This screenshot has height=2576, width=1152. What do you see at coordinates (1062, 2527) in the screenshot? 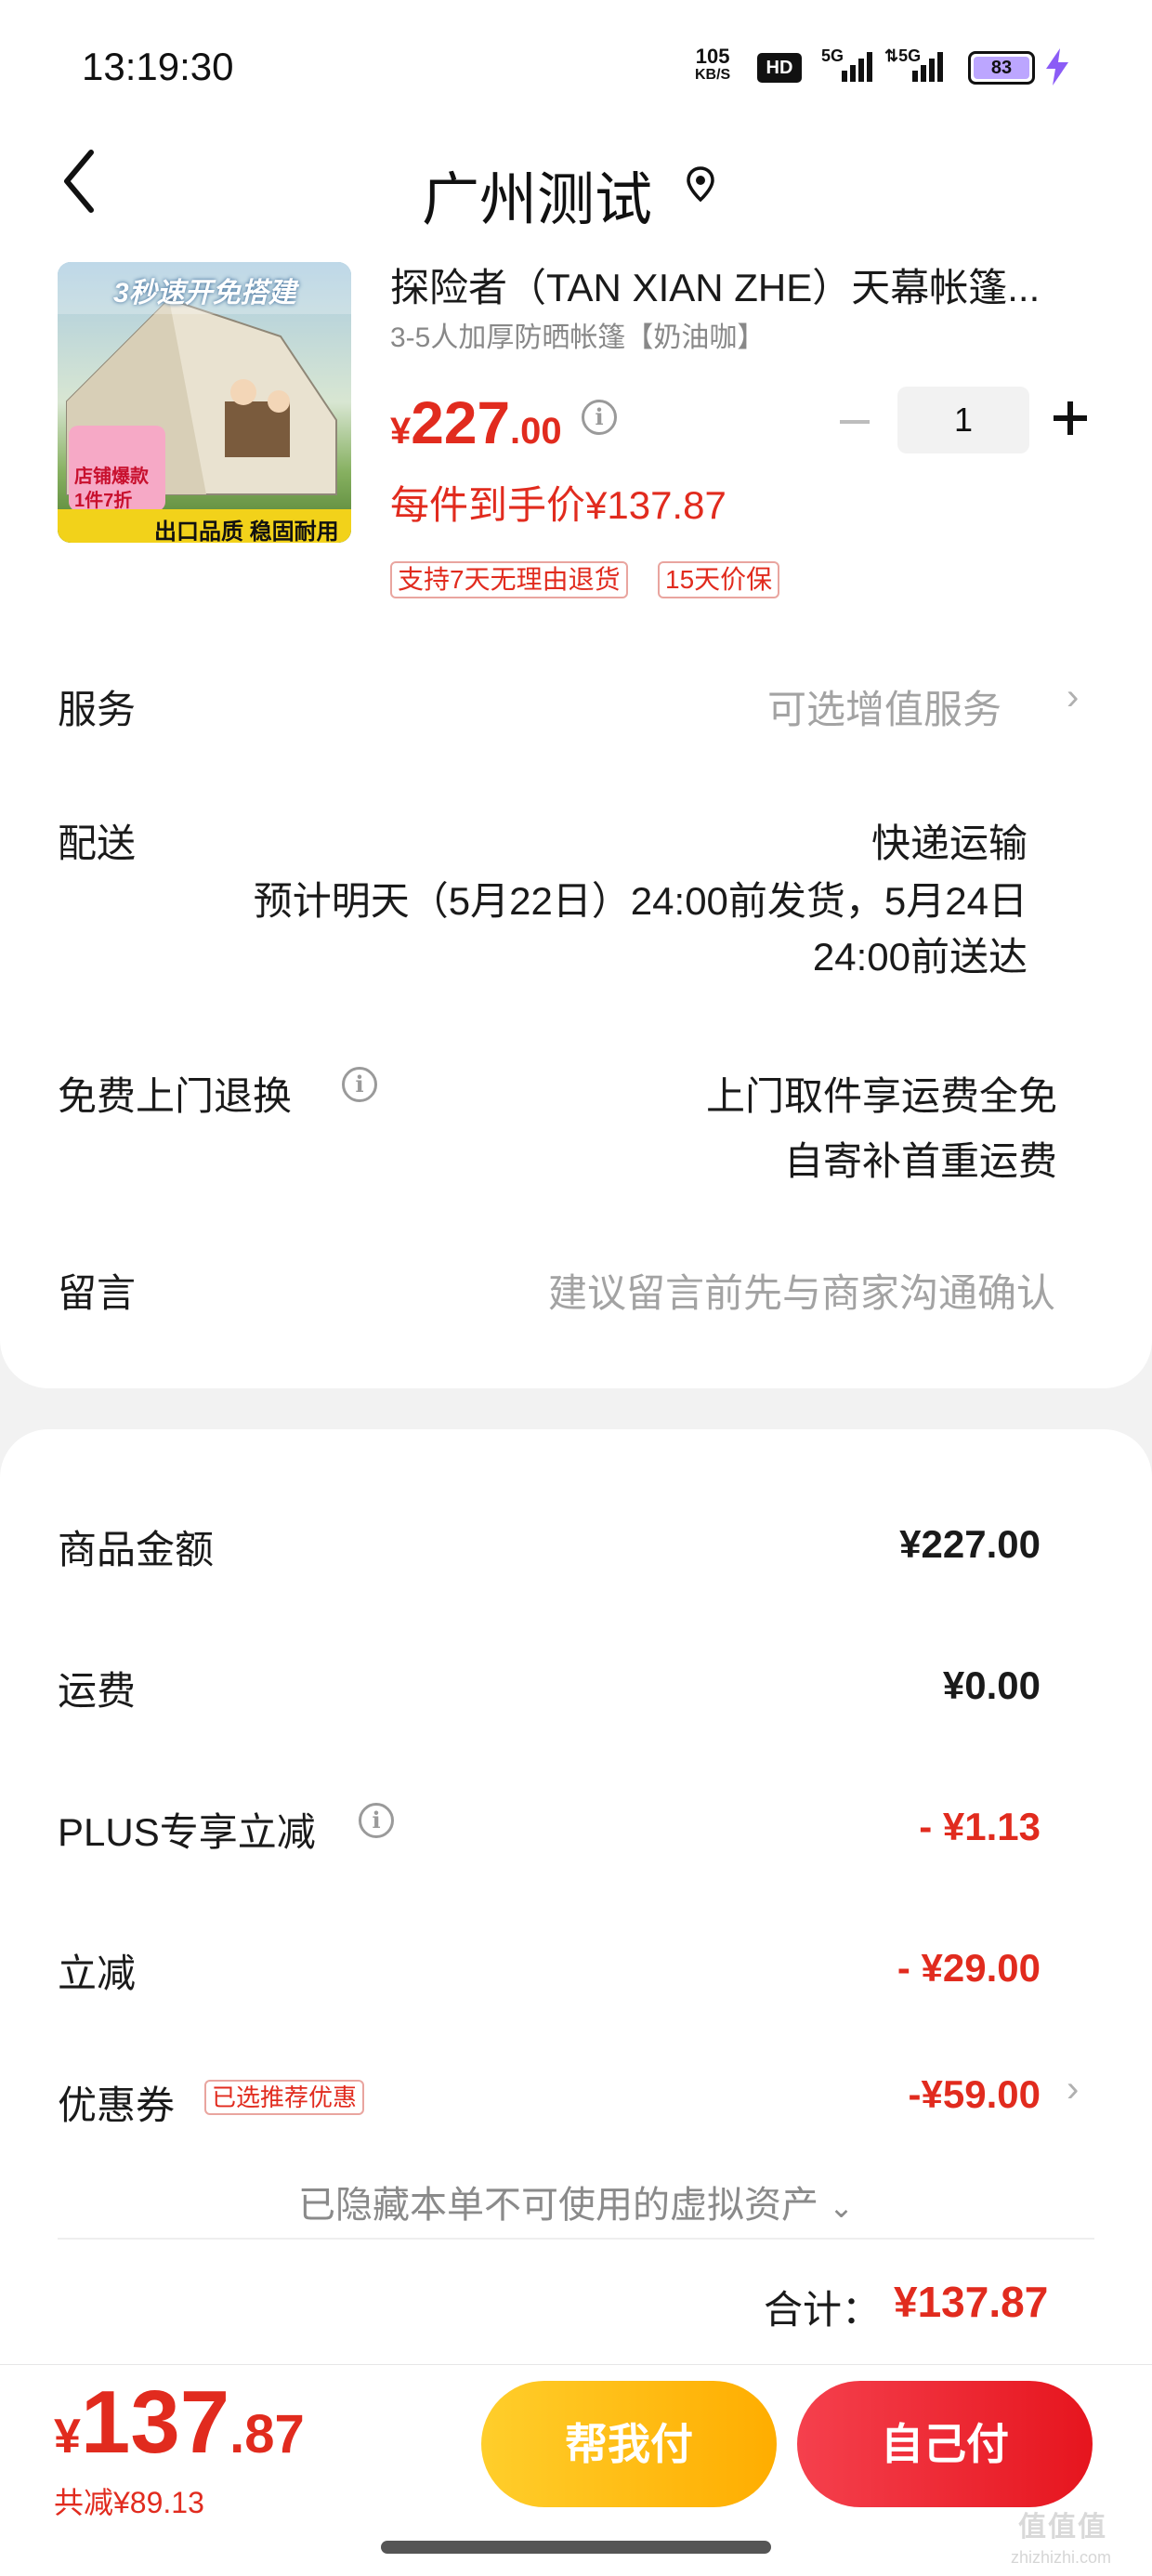
I see `watermark-logo: 值值值` at bounding box center [1062, 2527].